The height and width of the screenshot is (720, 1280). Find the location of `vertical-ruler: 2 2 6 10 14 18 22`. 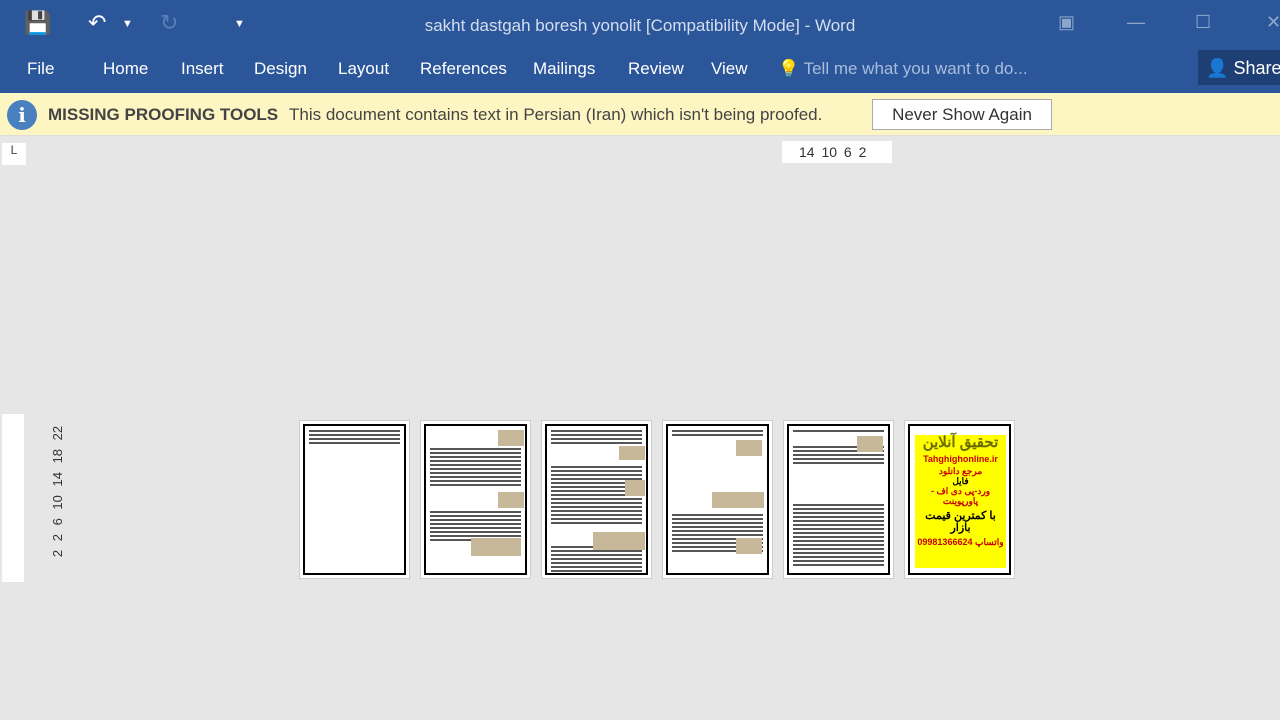

vertical-ruler: 2 2 6 10 14 18 22 is located at coordinates (33, 498).